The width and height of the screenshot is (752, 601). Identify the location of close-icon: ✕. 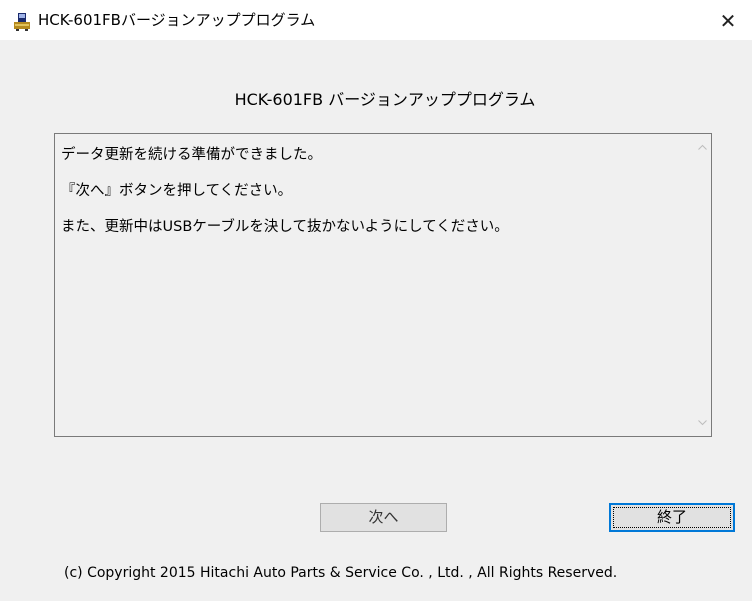
(728, 21).